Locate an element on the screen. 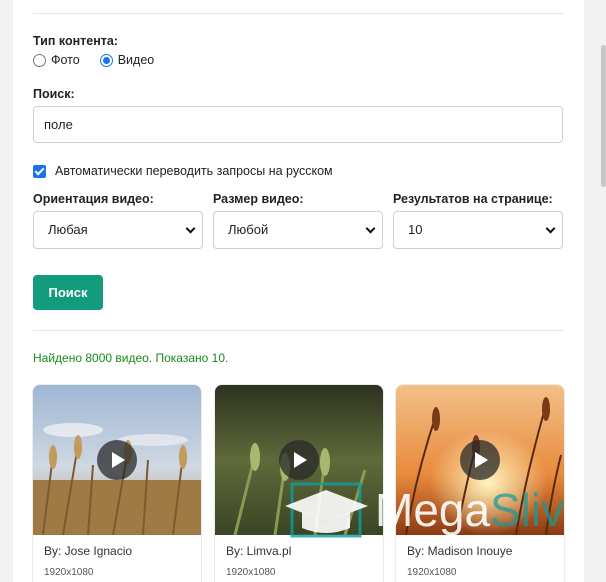  search-label: Поиск: is located at coordinates (54, 94).